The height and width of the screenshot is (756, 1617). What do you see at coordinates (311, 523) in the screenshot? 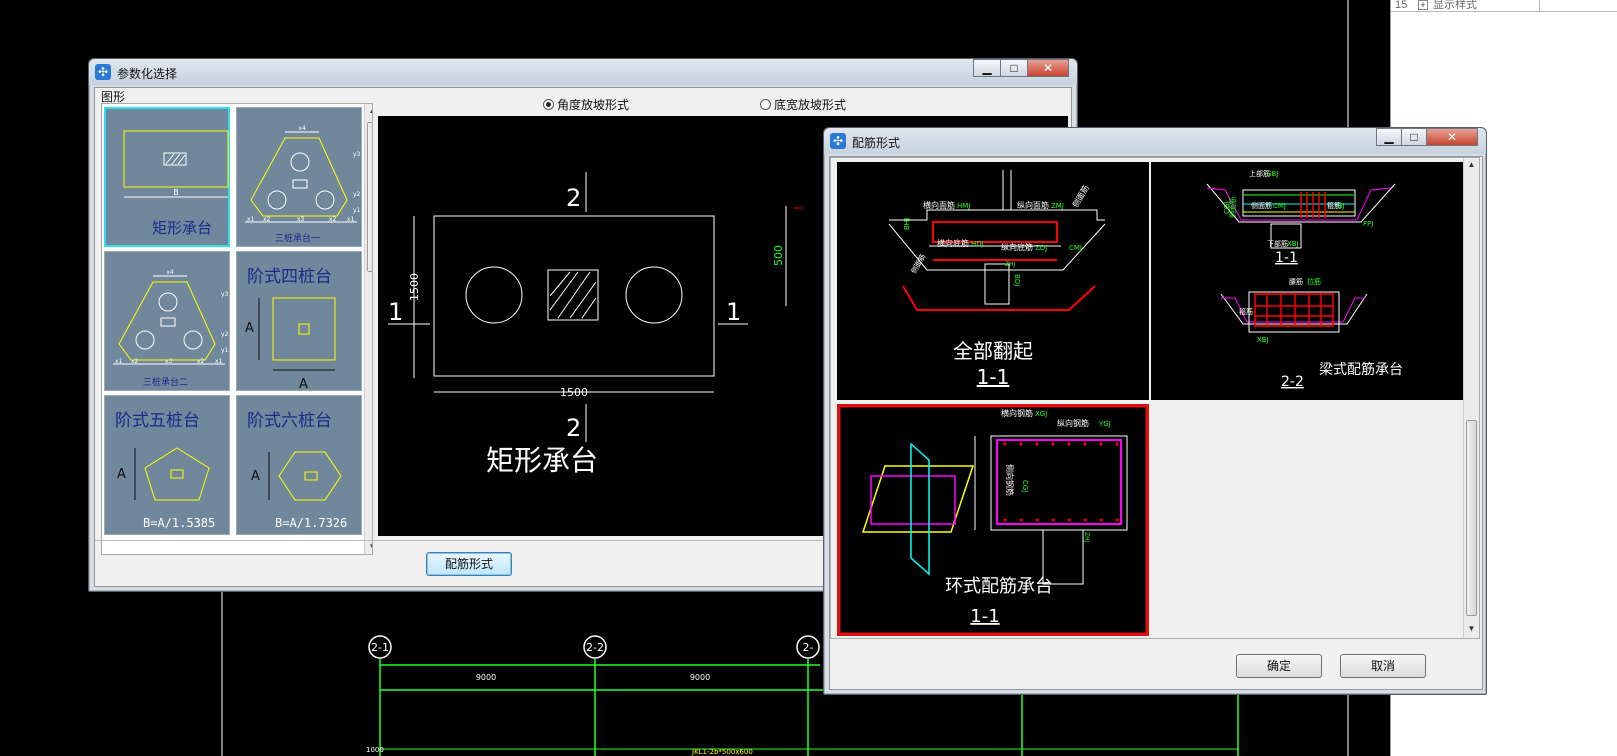
I see `thumb-formula: B=A/1.7326` at bounding box center [311, 523].